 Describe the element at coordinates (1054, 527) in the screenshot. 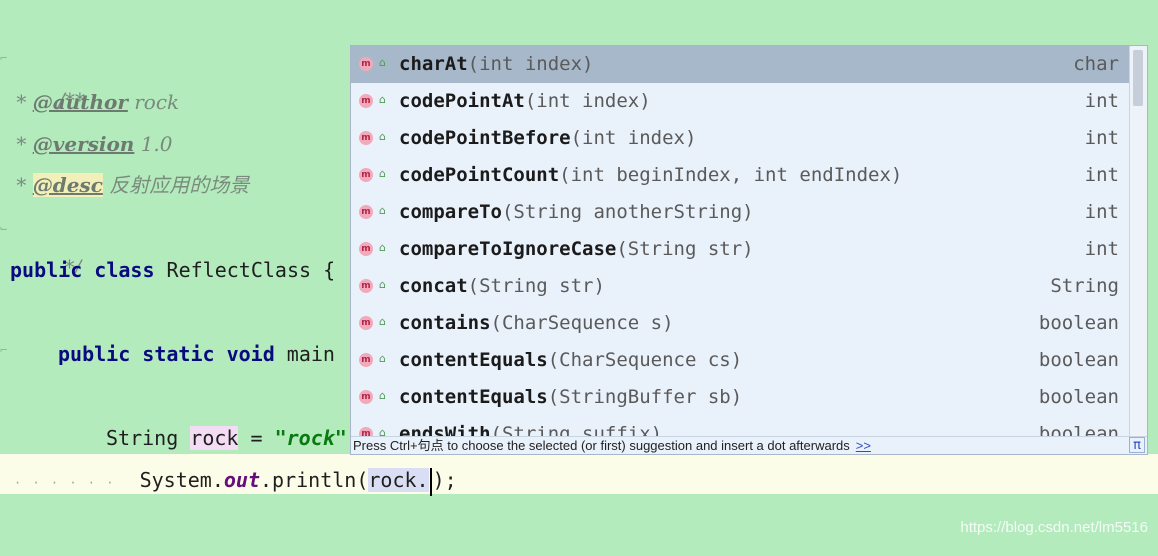

I see `watermark: https://blog.csdn.net/lm5516` at that location.